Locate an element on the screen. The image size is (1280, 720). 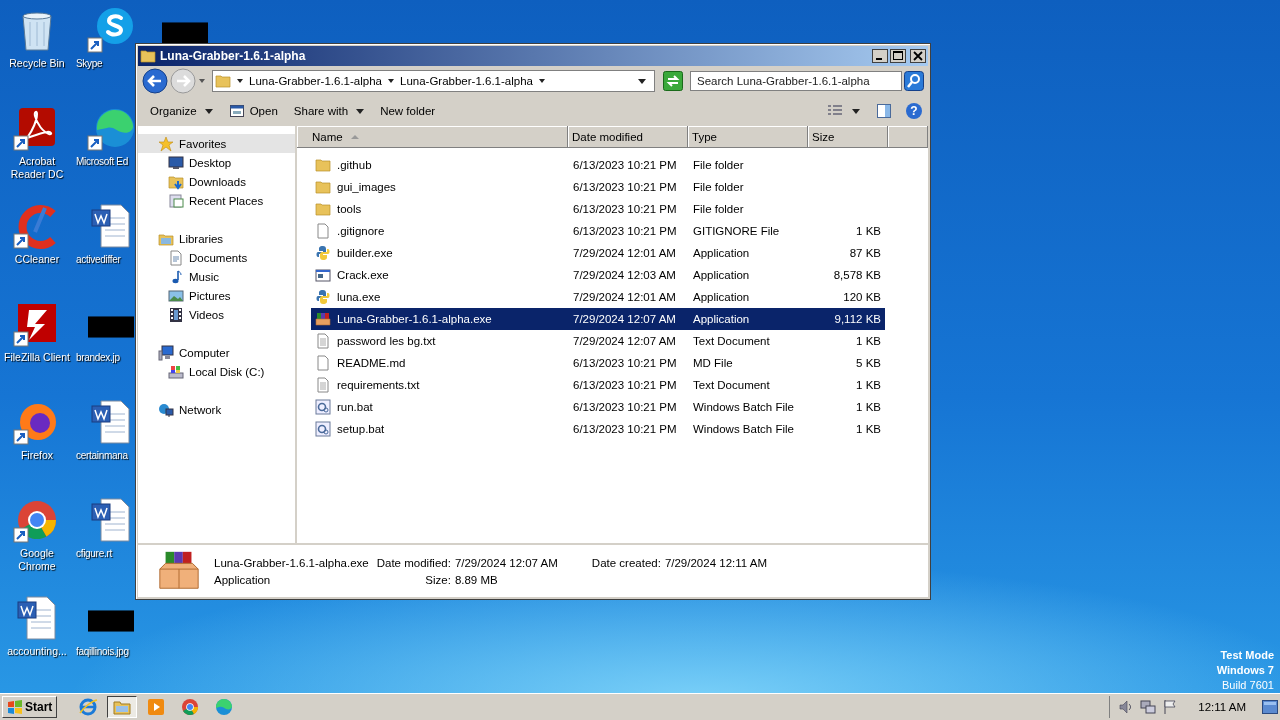
taskbar-button is located at coordinates (122, 707).